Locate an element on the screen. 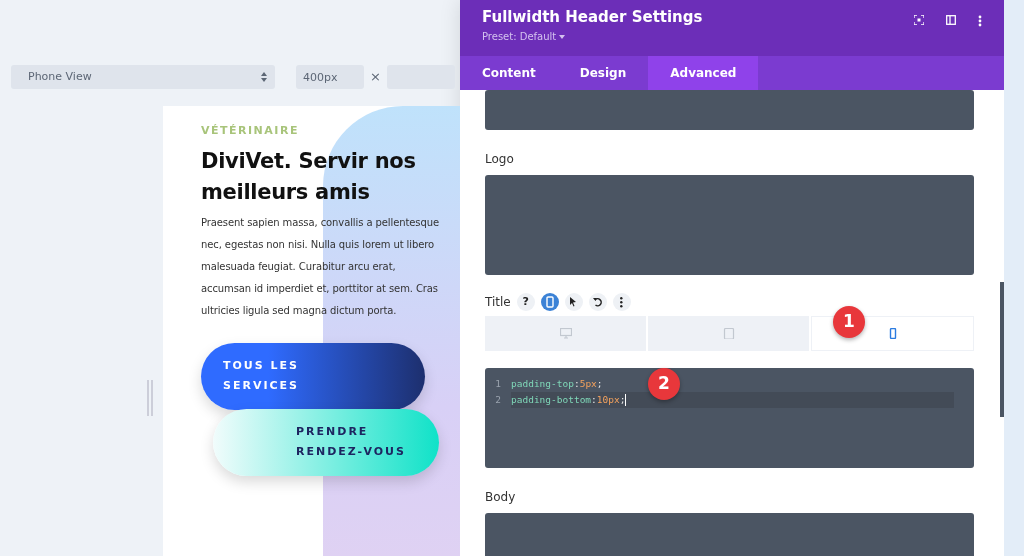 This screenshot has height=556, width=1024. heading: DiviVet. Servir nos meilleurs amis is located at coordinates (309, 176).